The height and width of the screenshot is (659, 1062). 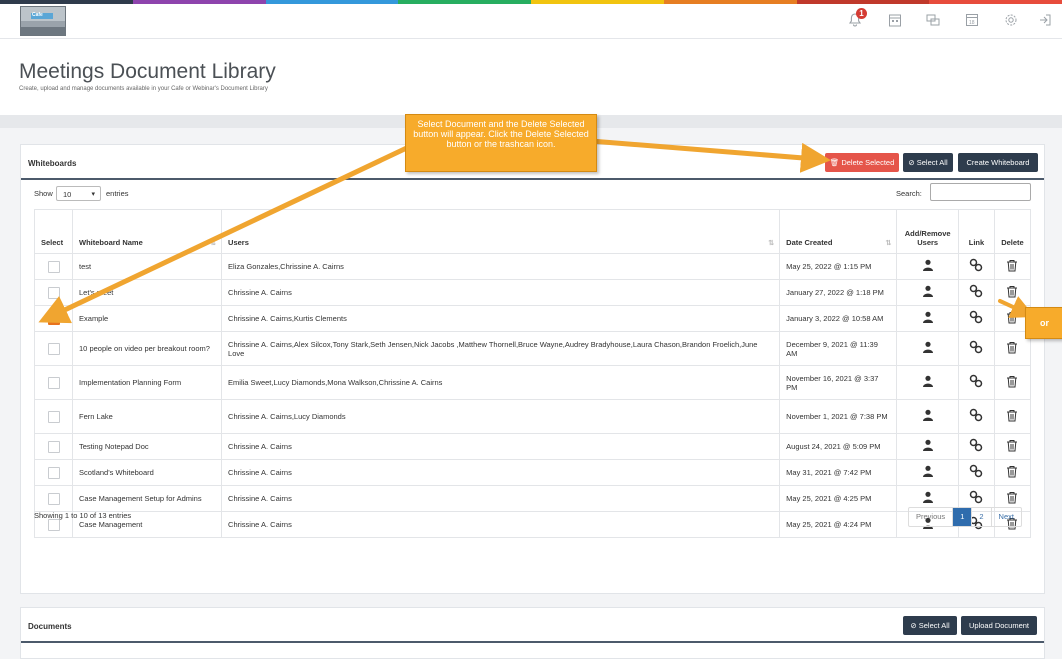 What do you see at coordinates (117, 193) in the screenshot?
I see `entries-label: entries` at bounding box center [117, 193].